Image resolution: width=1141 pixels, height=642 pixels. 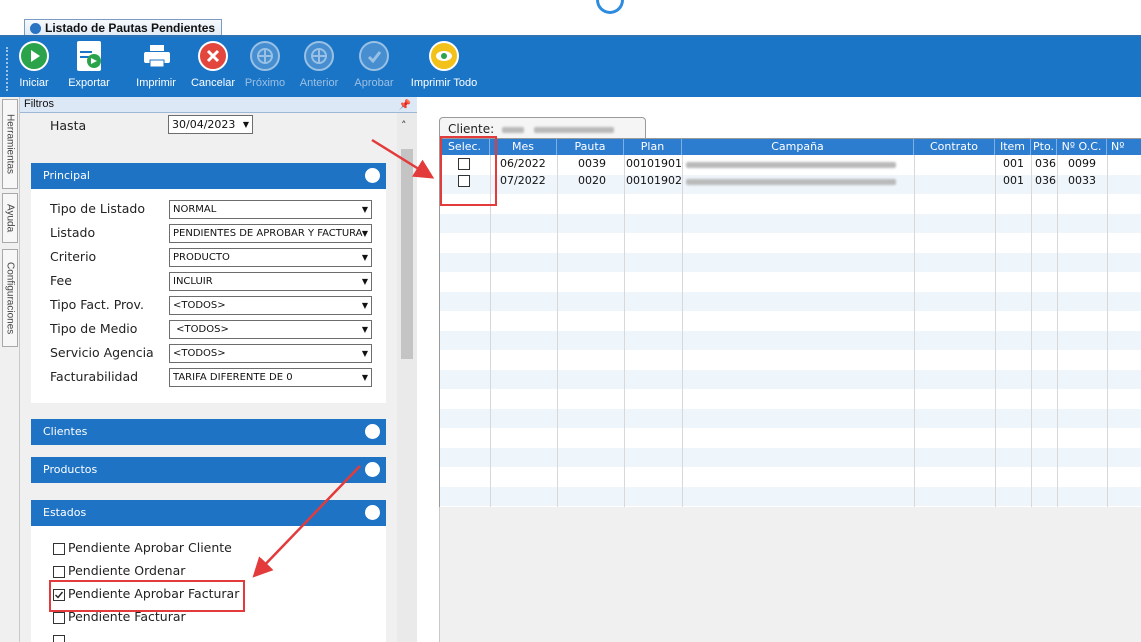 I want to click on arrow-to-selec, so click(x=403, y=158).